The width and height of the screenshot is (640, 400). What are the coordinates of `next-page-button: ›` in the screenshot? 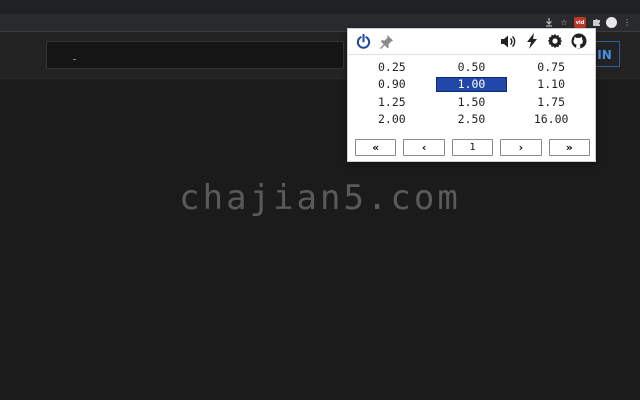 It's located at (521, 147).